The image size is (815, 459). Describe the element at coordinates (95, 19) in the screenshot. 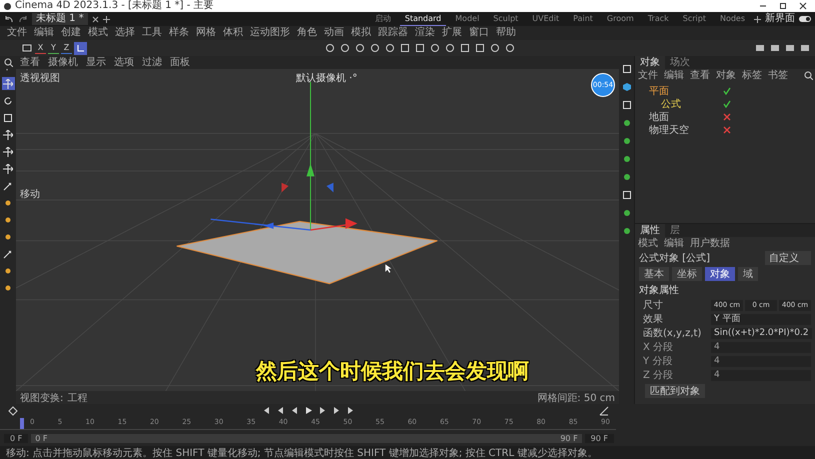

I see `close-icon` at that location.